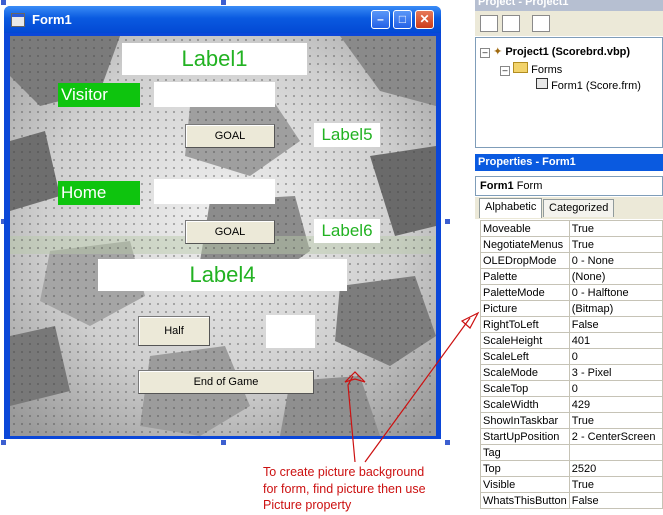 The image size is (663, 515). Describe the element at coordinates (615, 452) in the screenshot. I see `property-value` at that location.